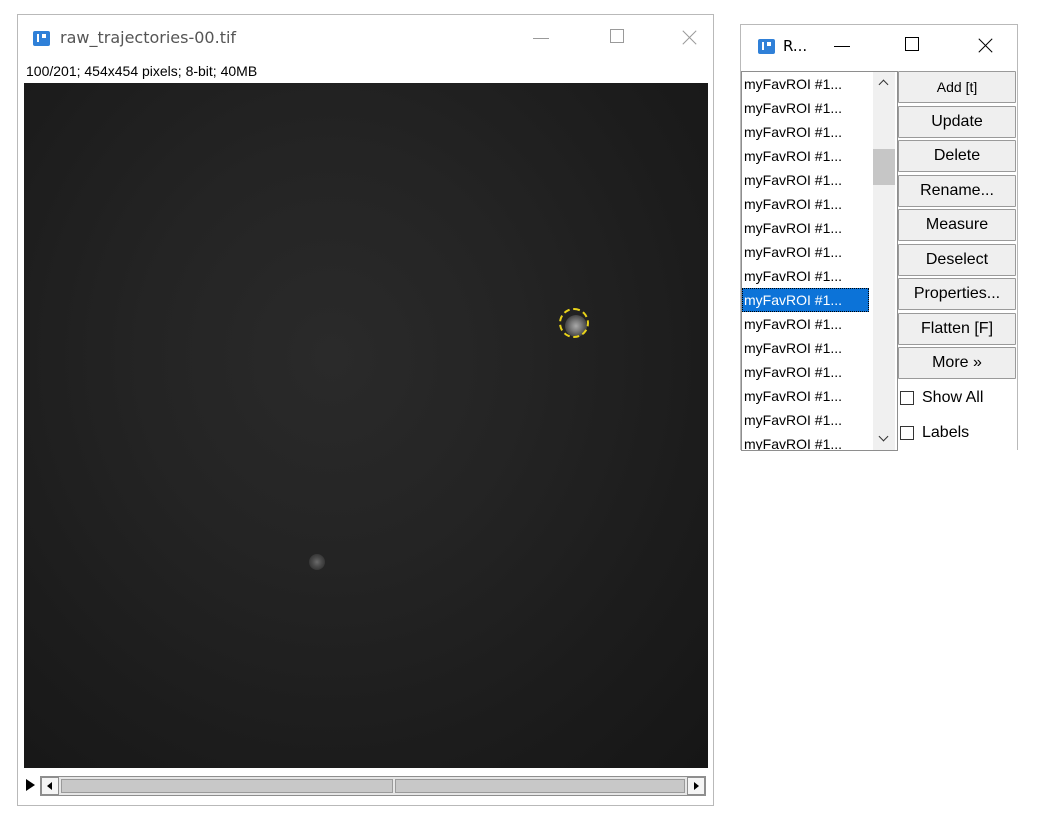 The image size is (1041, 814). Describe the element at coordinates (142, 71) in the screenshot. I see `image-info-line: 100/201; 454x454 pixels; 8-bit; 40MB` at that location.